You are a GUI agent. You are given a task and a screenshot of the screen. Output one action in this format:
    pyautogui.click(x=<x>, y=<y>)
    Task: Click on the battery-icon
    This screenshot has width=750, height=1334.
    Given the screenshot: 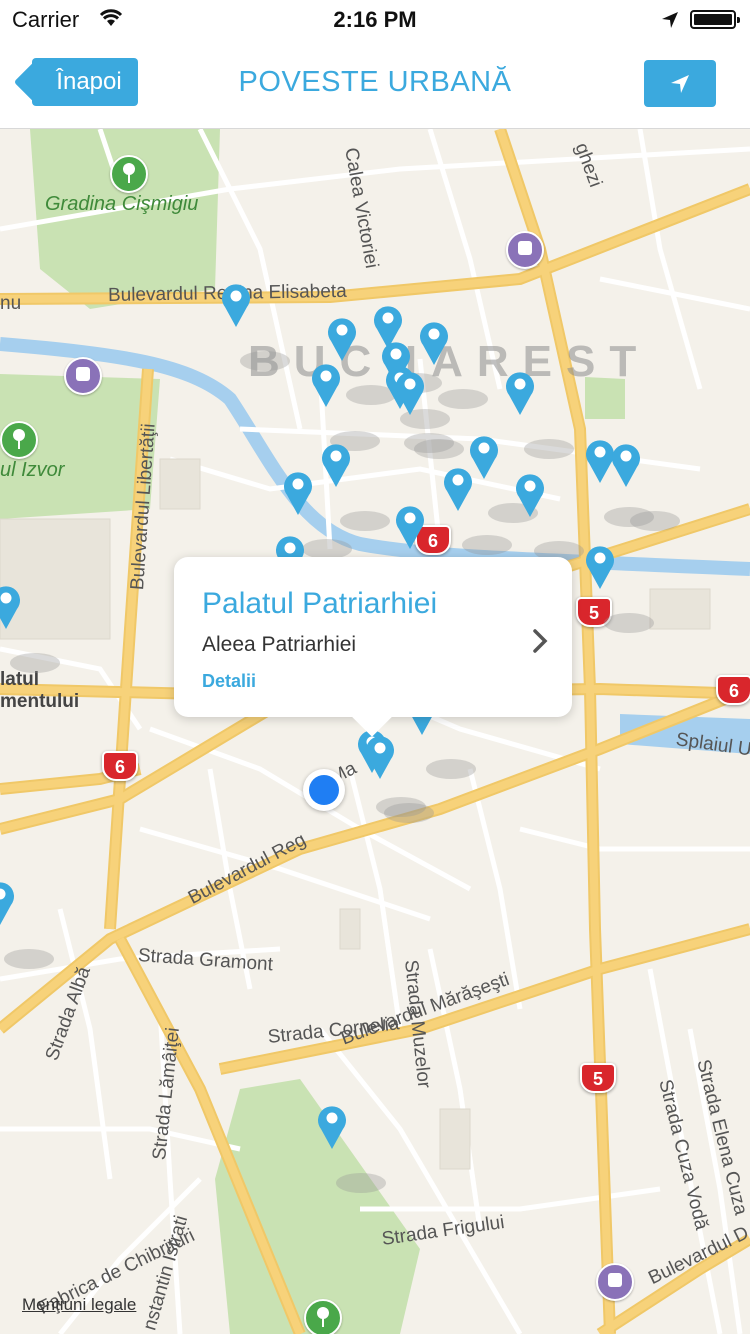 What is the action you would take?
    pyautogui.click(x=715, y=19)
    